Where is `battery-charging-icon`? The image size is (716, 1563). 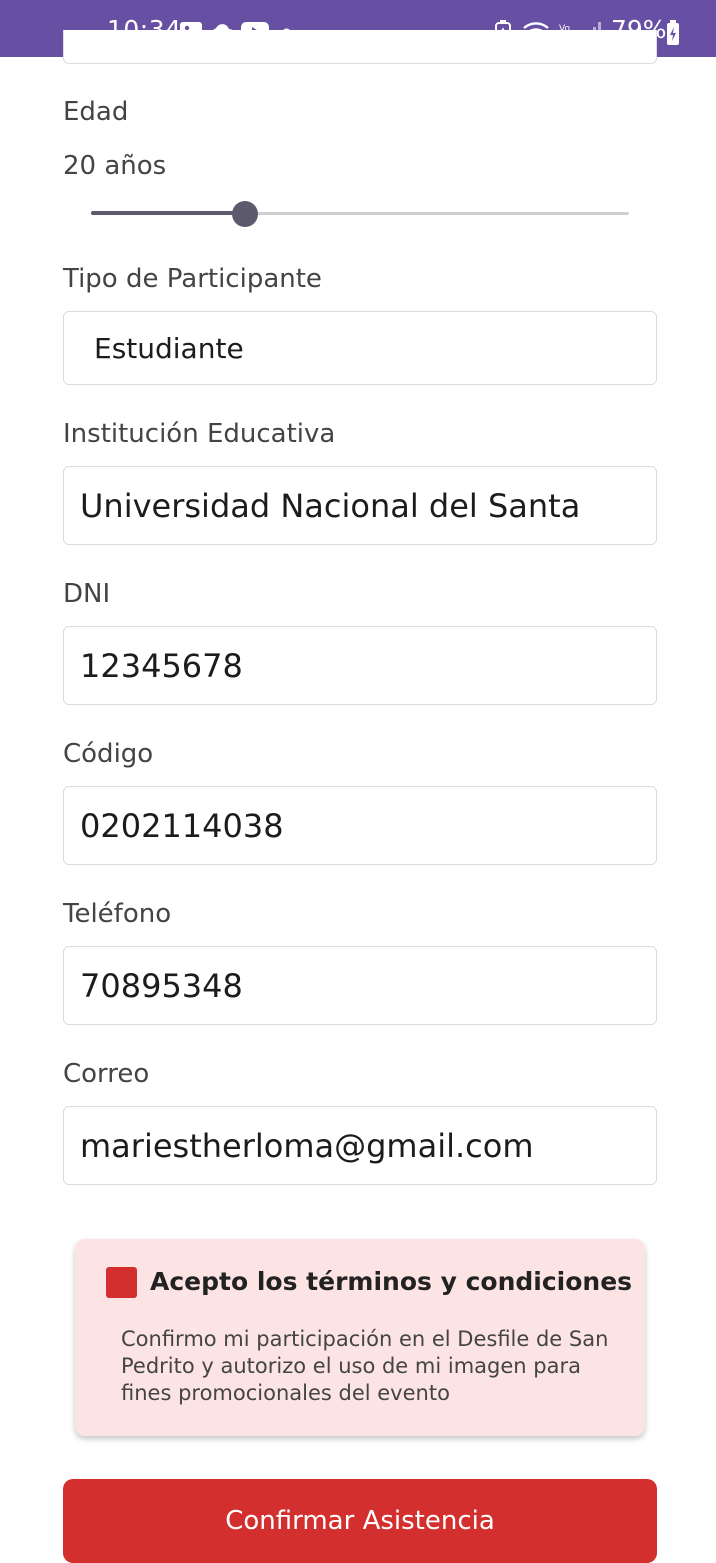 battery-charging-icon is located at coordinates (673, 32).